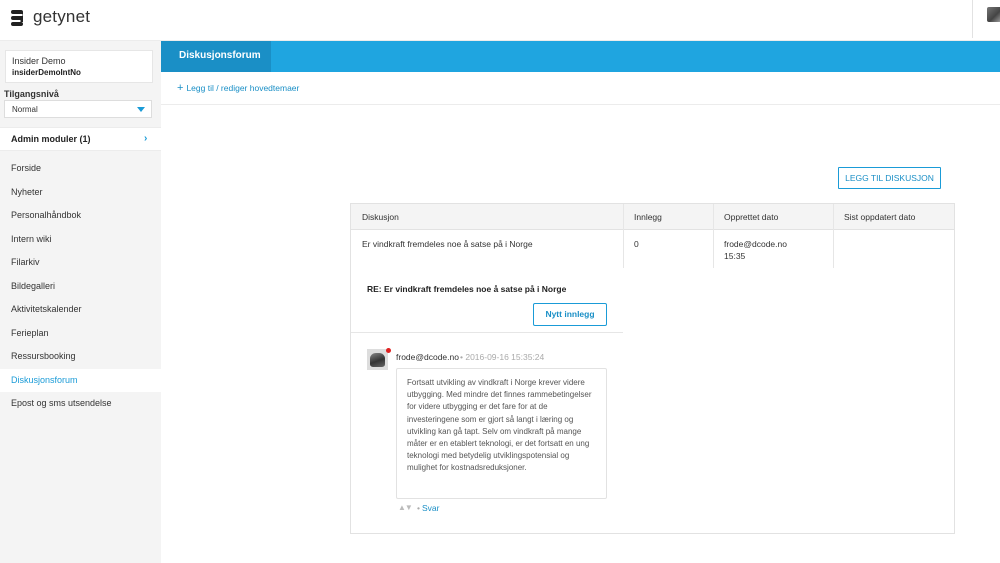 The width and height of the screenshot is (1000, 563). Describe the element at coordinates (80, 357) in the screenshot. I see `sidebar-item-ressursbooking: Ressursbooking` at that location.